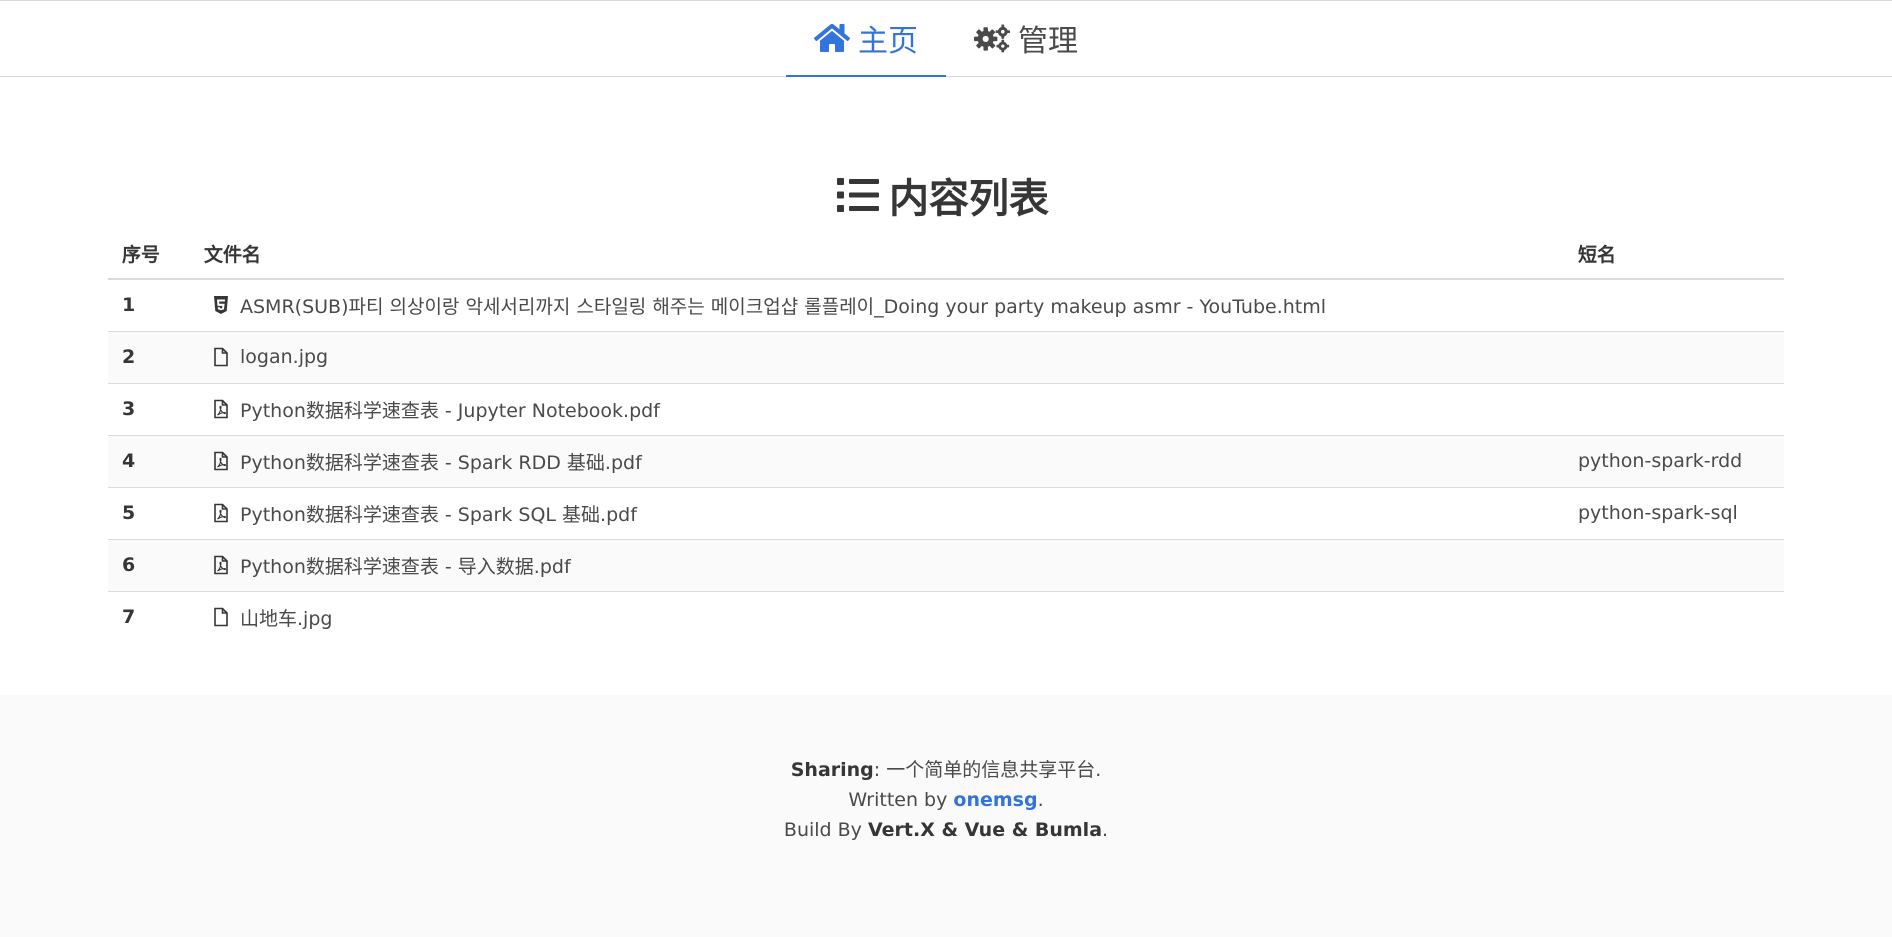 The width and height of the screenshot is (1892, 937). Describe the element at coordinates (832, 770) in the screenshot. I see `footer-brand: Sharing` at that location.